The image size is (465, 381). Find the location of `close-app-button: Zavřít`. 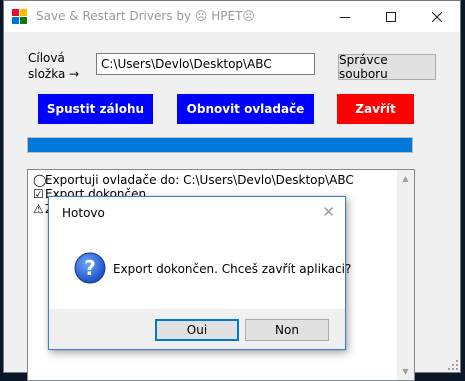

close-app-button: Zavřít is located at coordinates (375, 109).